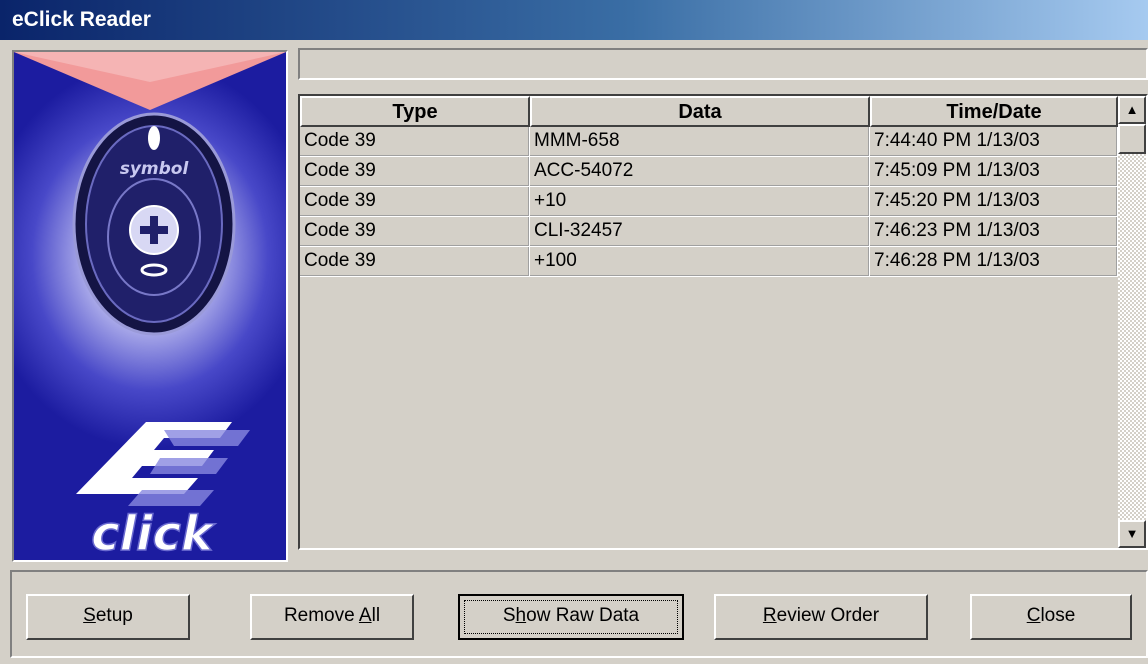 The height and width of the screenshot is (664, 1148). Describe the element at coordinates (376, 615) in the screenshot. I see `remove-all-label-post: ll` at that location.